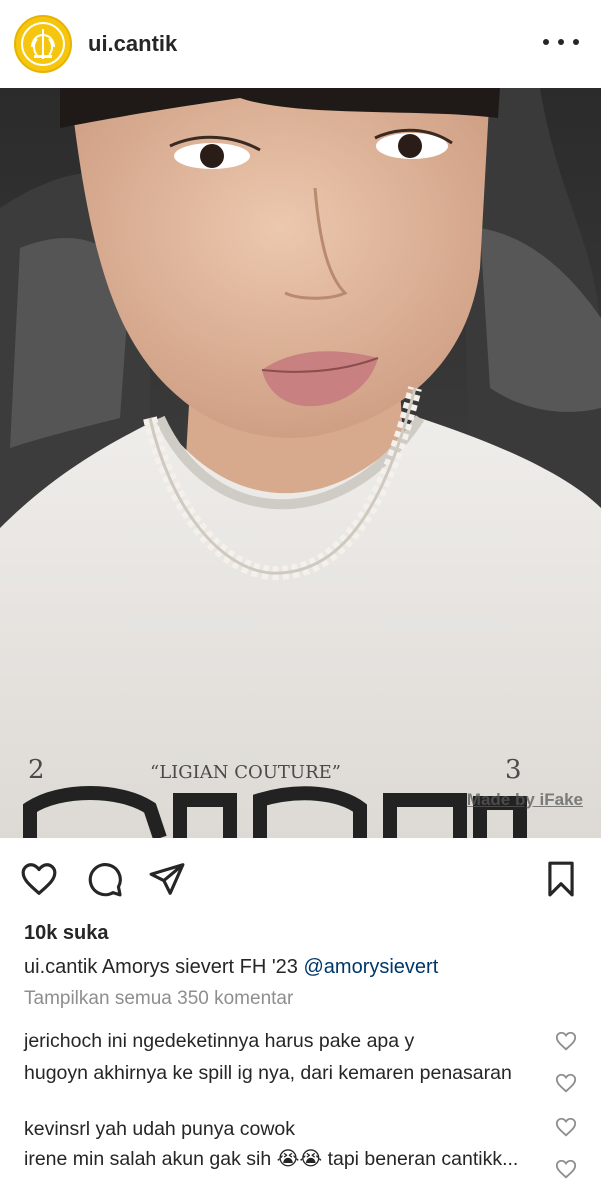  I want to click on post-username: ui.cantik, so click(132, 44).